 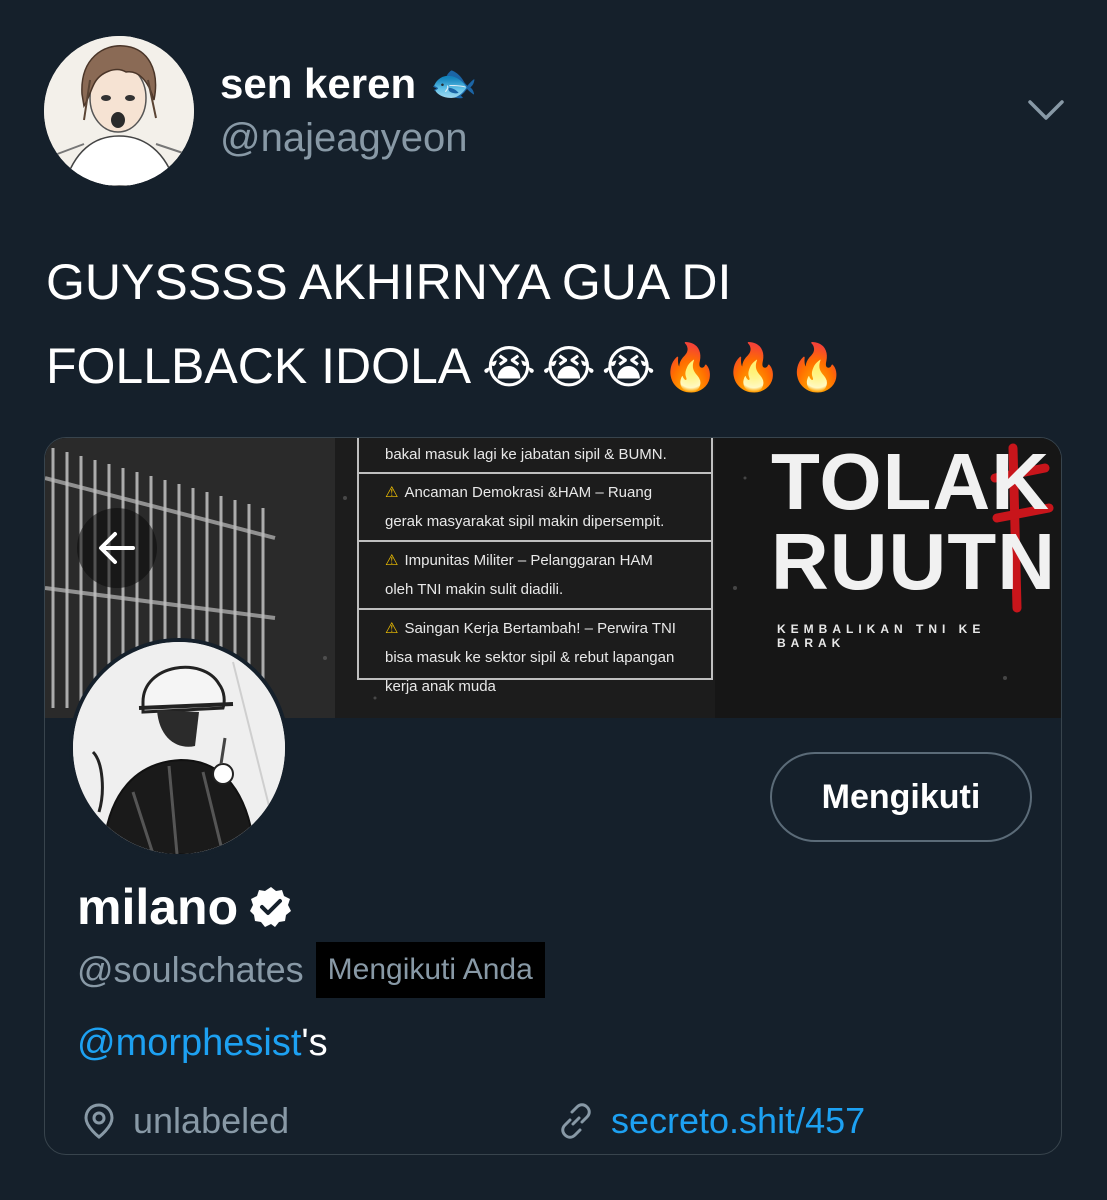 What do you see at coordinates (440, 686) in the screenshot?
I see `banner-notice-line: kerja anak muda` at bounding box center [440, 686].